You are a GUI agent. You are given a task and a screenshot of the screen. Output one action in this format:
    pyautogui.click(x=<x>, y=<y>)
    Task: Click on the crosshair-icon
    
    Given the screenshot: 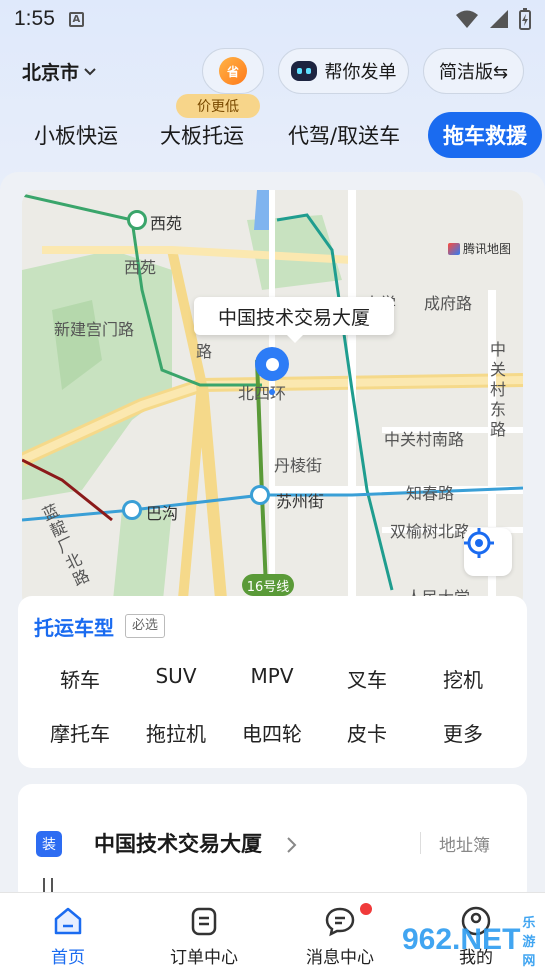 What is the action you would take?
    pyautogui.click(x=479, y=543)
    